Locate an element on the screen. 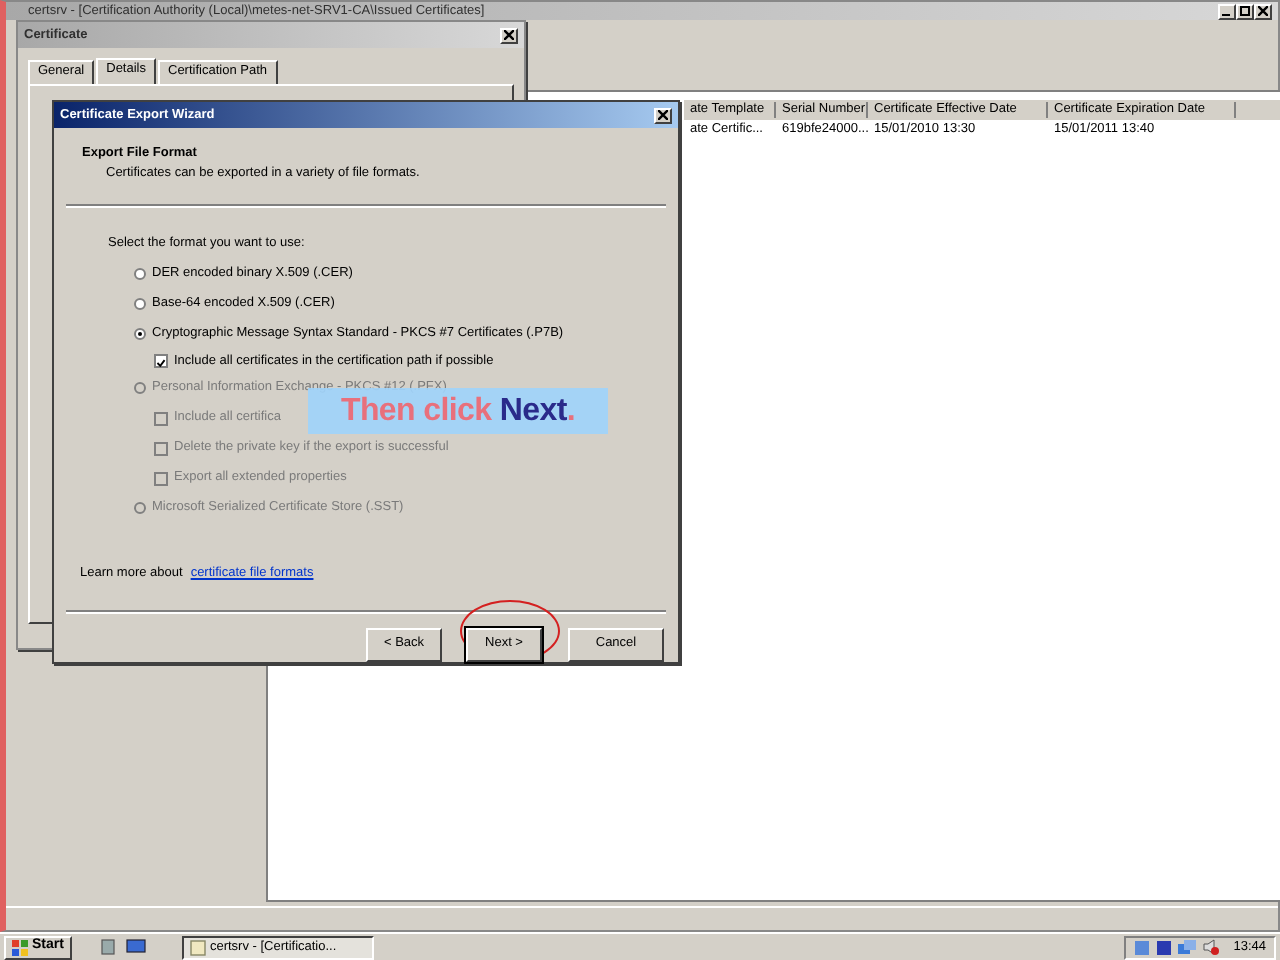 This screenshot has height=960, width=1280. restore-icon is located at coordinates (1245, 11).